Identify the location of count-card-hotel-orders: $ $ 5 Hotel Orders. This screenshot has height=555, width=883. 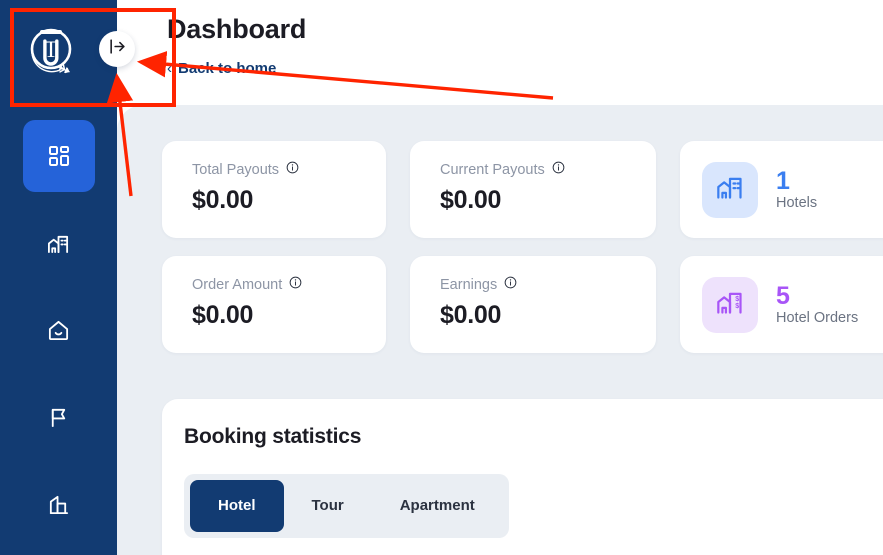
(781, 304).